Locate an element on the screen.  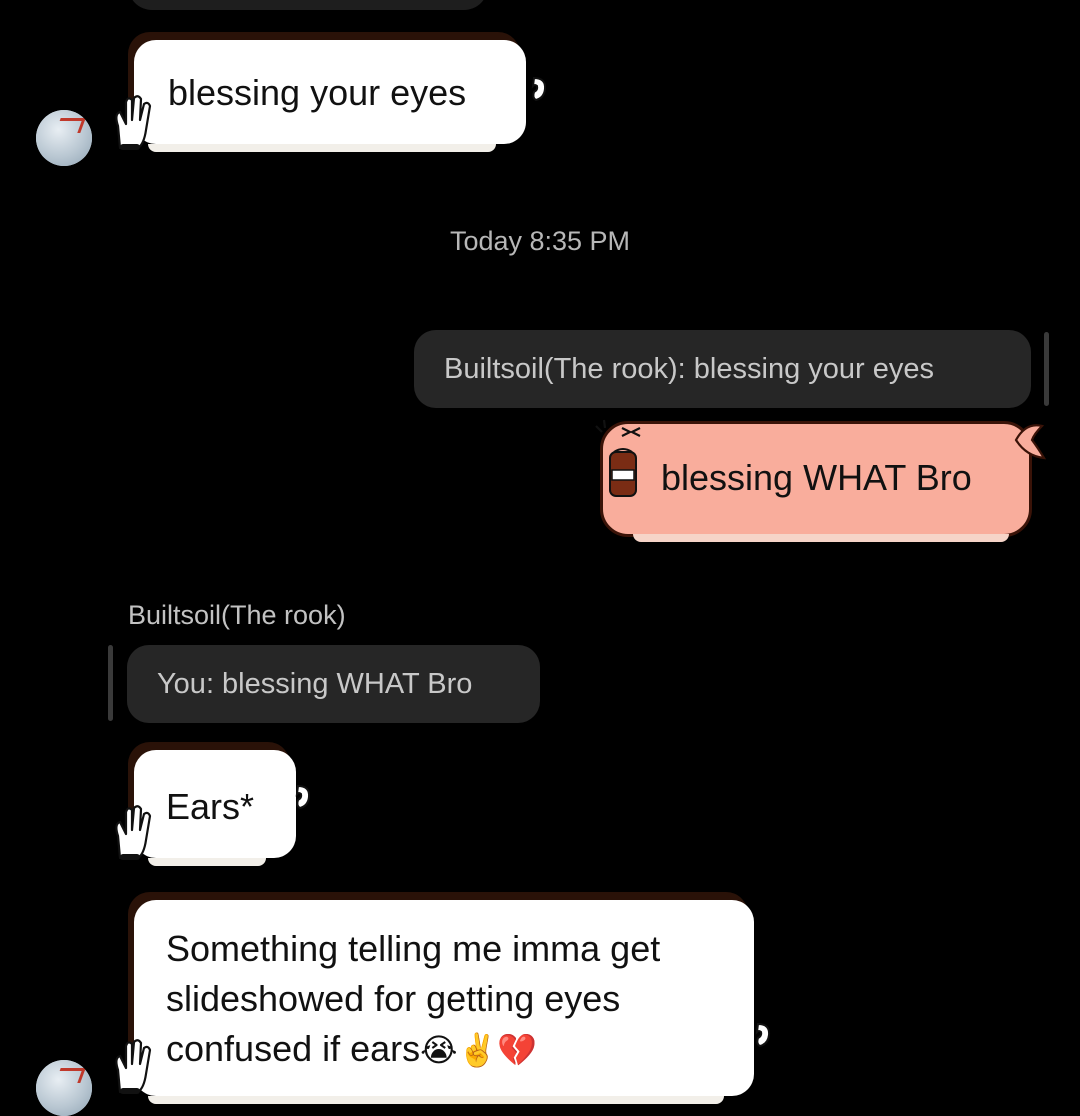
timestamp: Today 8:35 PM is located at coordinates (540, 241).